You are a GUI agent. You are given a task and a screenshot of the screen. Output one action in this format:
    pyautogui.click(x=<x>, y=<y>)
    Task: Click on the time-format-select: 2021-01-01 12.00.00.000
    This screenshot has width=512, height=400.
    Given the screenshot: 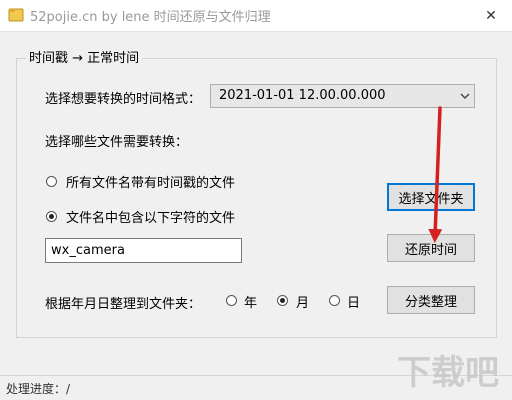 What is the action you would take?
    pyautogui.click(x=342, y=96)
    